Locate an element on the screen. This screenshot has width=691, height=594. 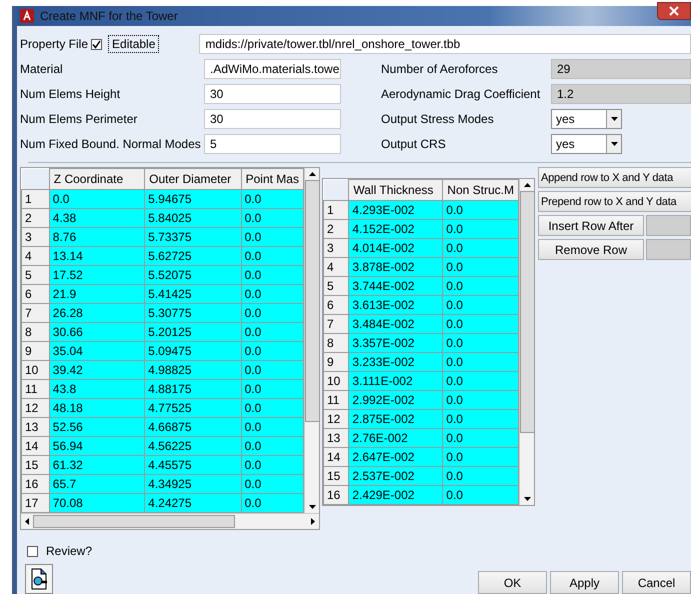
table-cell: 3.484E-002 is located at coordinates (395, 324).